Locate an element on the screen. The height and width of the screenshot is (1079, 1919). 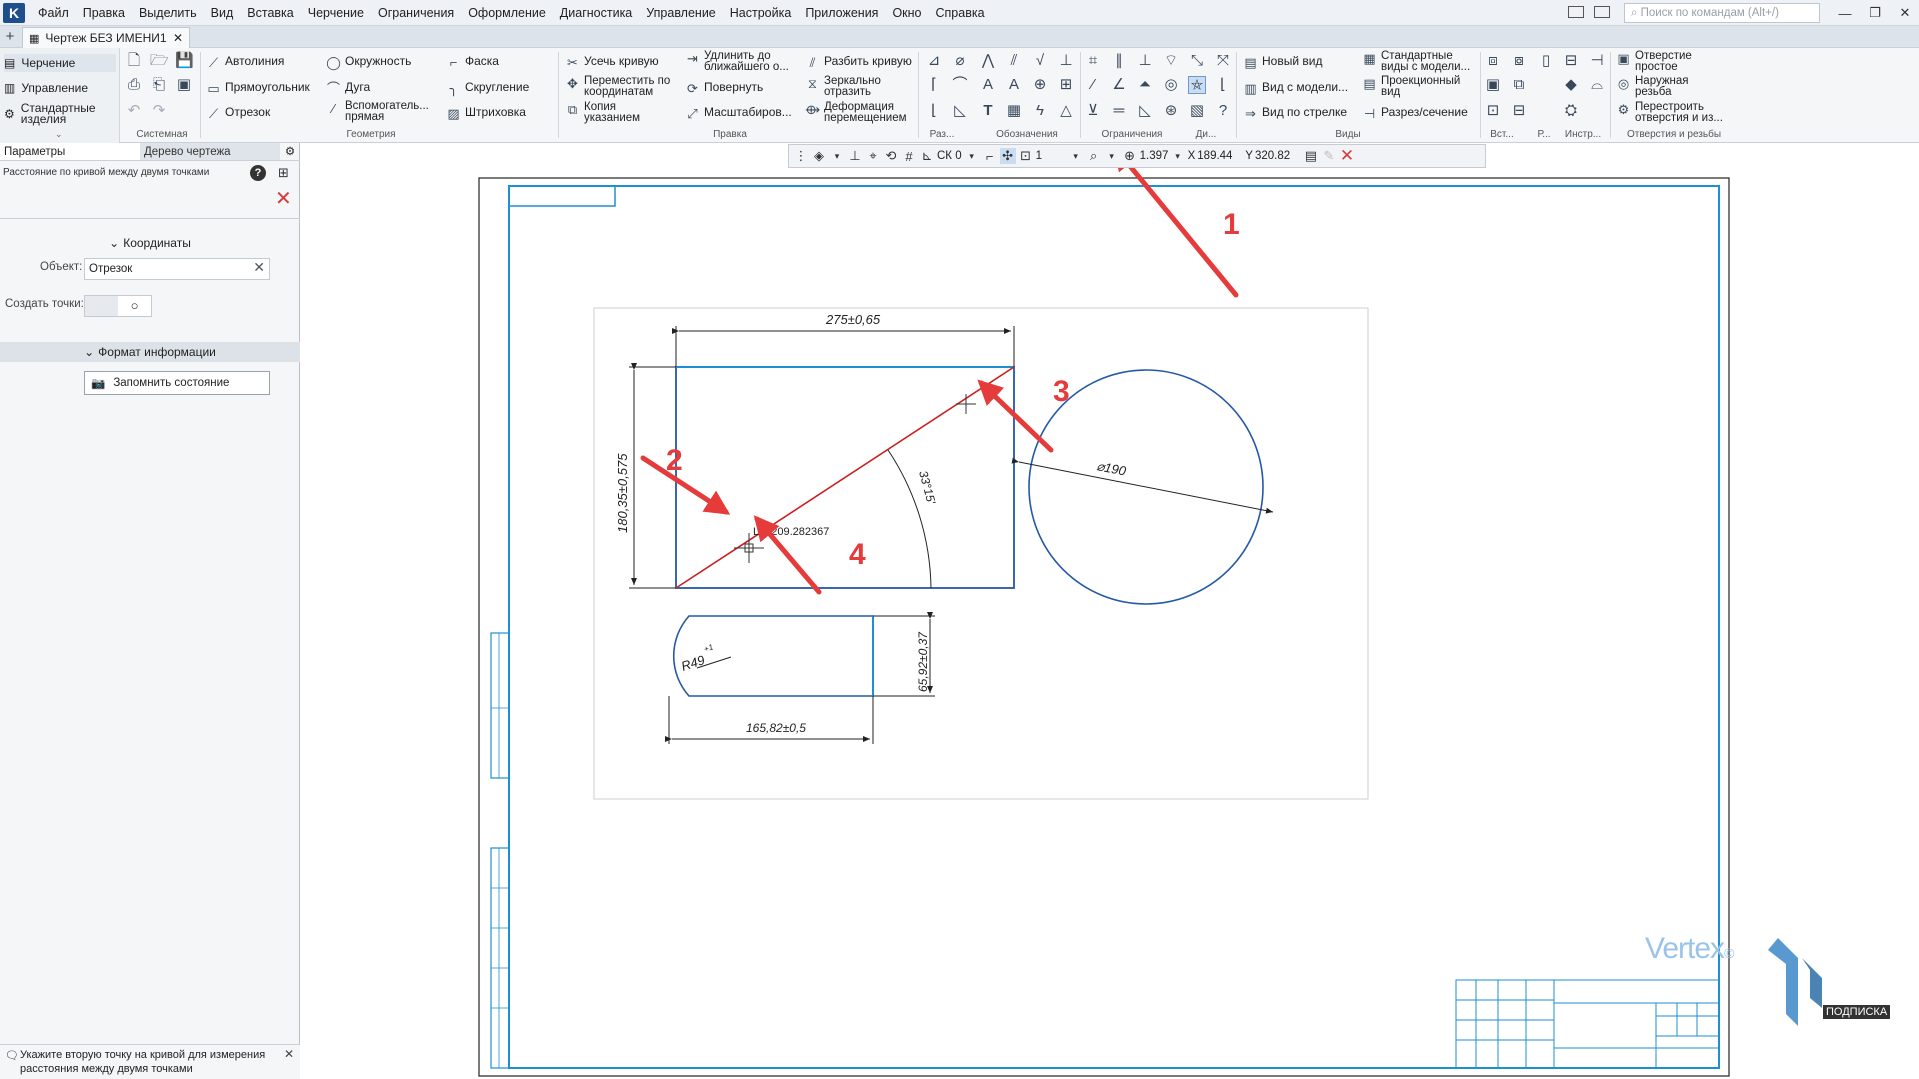
section-coordinates: ⌄ Координаты is located at coordinates (150, 243).